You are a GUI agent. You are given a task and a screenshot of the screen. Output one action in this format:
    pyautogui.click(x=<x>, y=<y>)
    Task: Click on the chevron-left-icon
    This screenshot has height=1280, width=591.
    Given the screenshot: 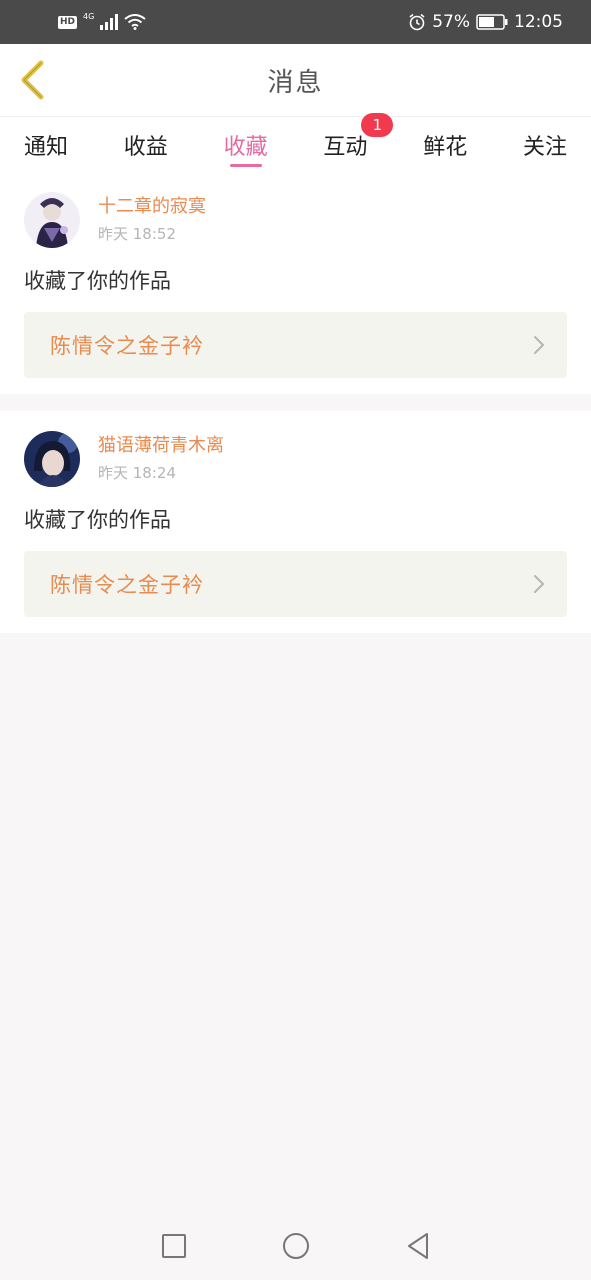 What is the action you would take?
    pyautogui.click(x=32, y=80)
    